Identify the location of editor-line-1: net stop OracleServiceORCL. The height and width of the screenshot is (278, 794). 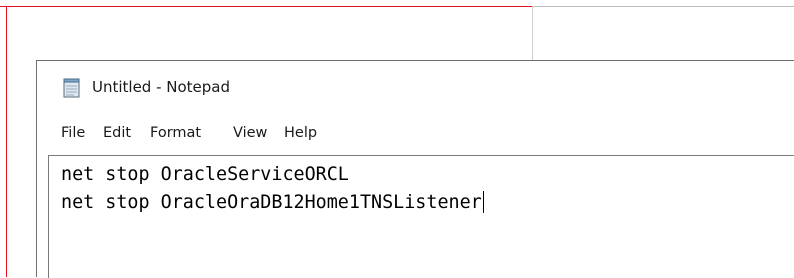
(205, 175).